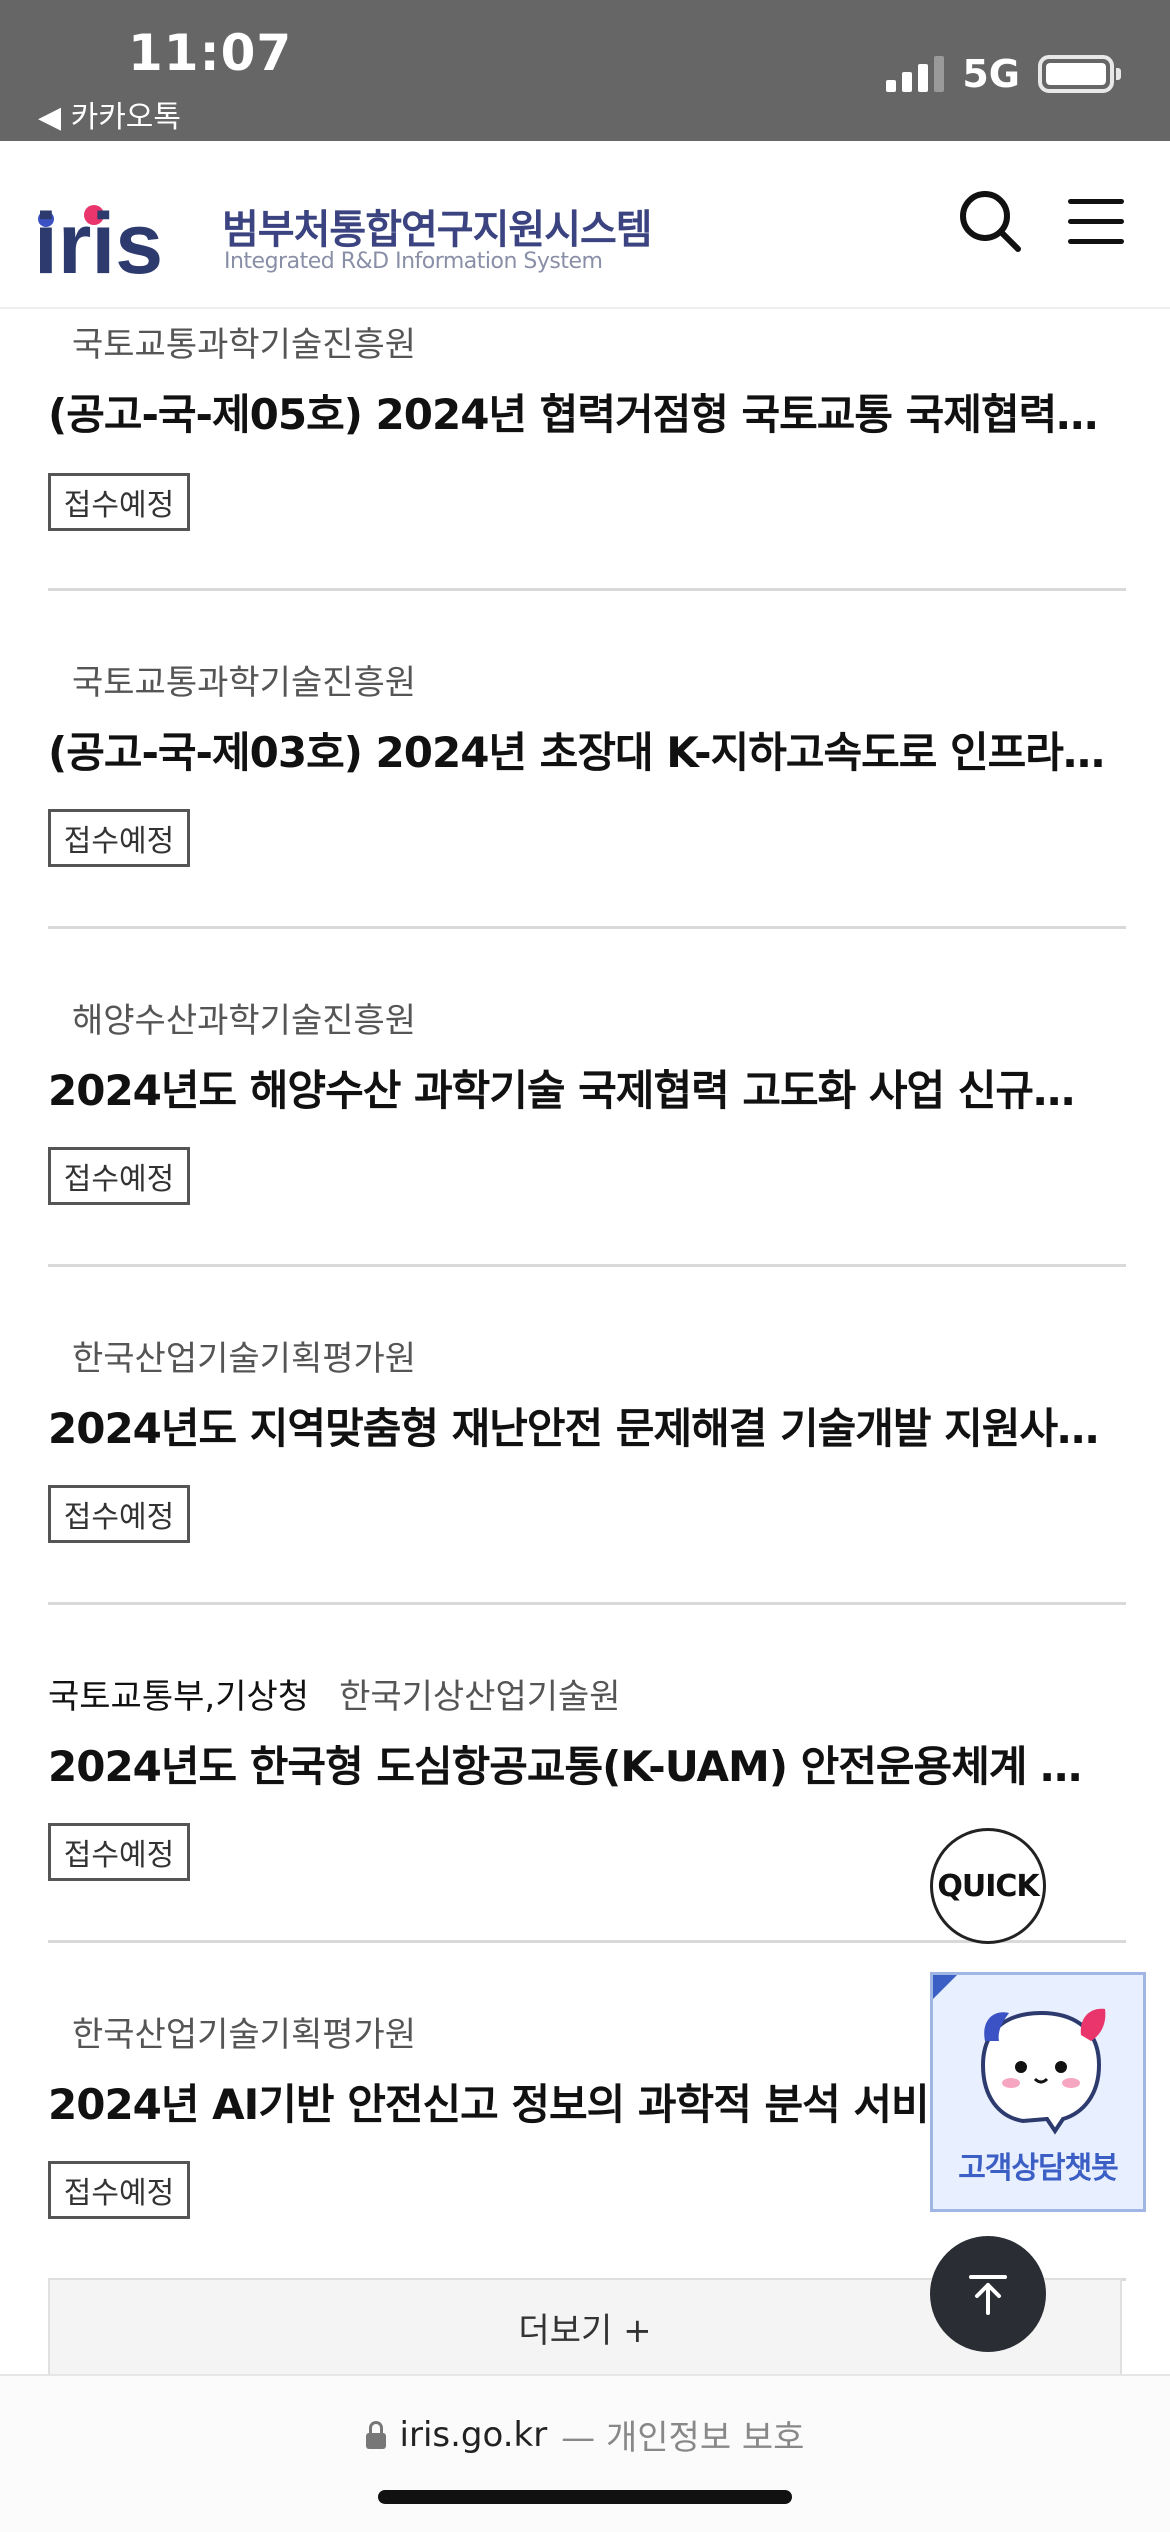 The width and height of the screenshot is (1170, 2532). What do you see at coordinates (334, 1693) in the screenshot?
I see `notice-agency: 국토교통부,기상청 한국기상산업기술원` at bounding box center [334, 1693].